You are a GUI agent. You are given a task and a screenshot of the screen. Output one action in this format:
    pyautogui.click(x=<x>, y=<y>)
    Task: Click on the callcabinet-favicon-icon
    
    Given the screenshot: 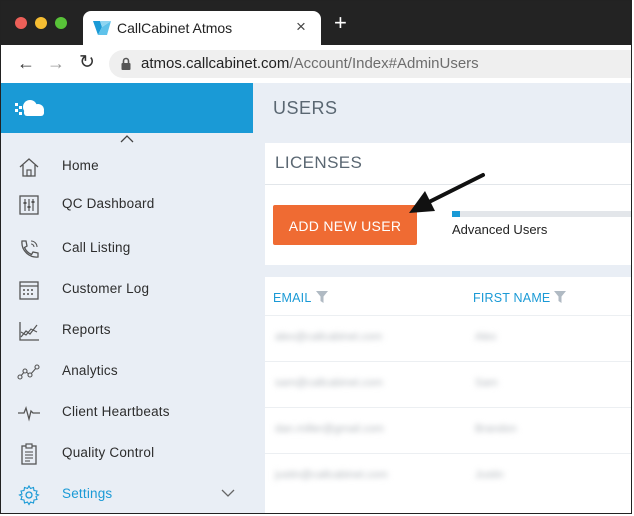 What is the action you would take?
    pyautogui.click(x=102, y=28)
    